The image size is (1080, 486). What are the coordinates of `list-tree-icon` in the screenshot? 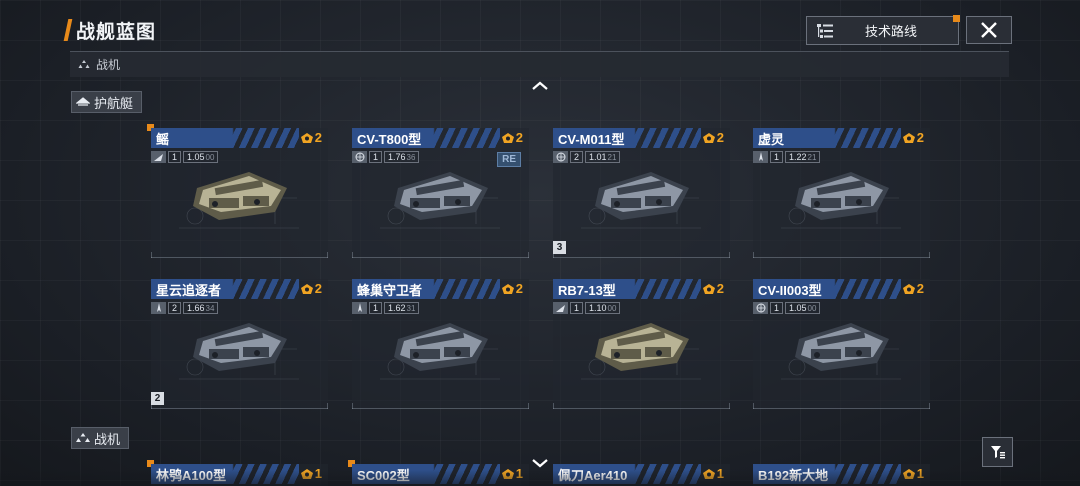 It's located at (825, 30).